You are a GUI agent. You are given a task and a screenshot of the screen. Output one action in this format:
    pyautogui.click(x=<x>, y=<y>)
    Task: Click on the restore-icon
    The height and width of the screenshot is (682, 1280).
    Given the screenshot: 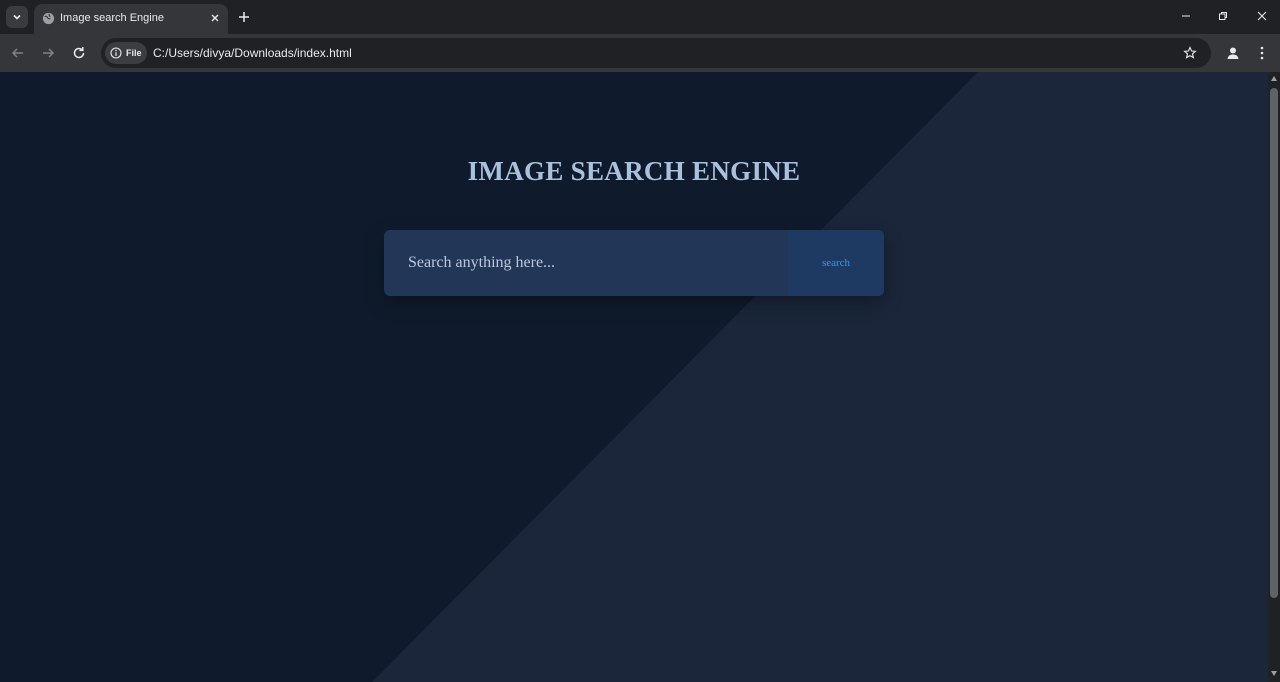 What is the action you would take?
    pyautogui.click(x=1223, y=16)
    